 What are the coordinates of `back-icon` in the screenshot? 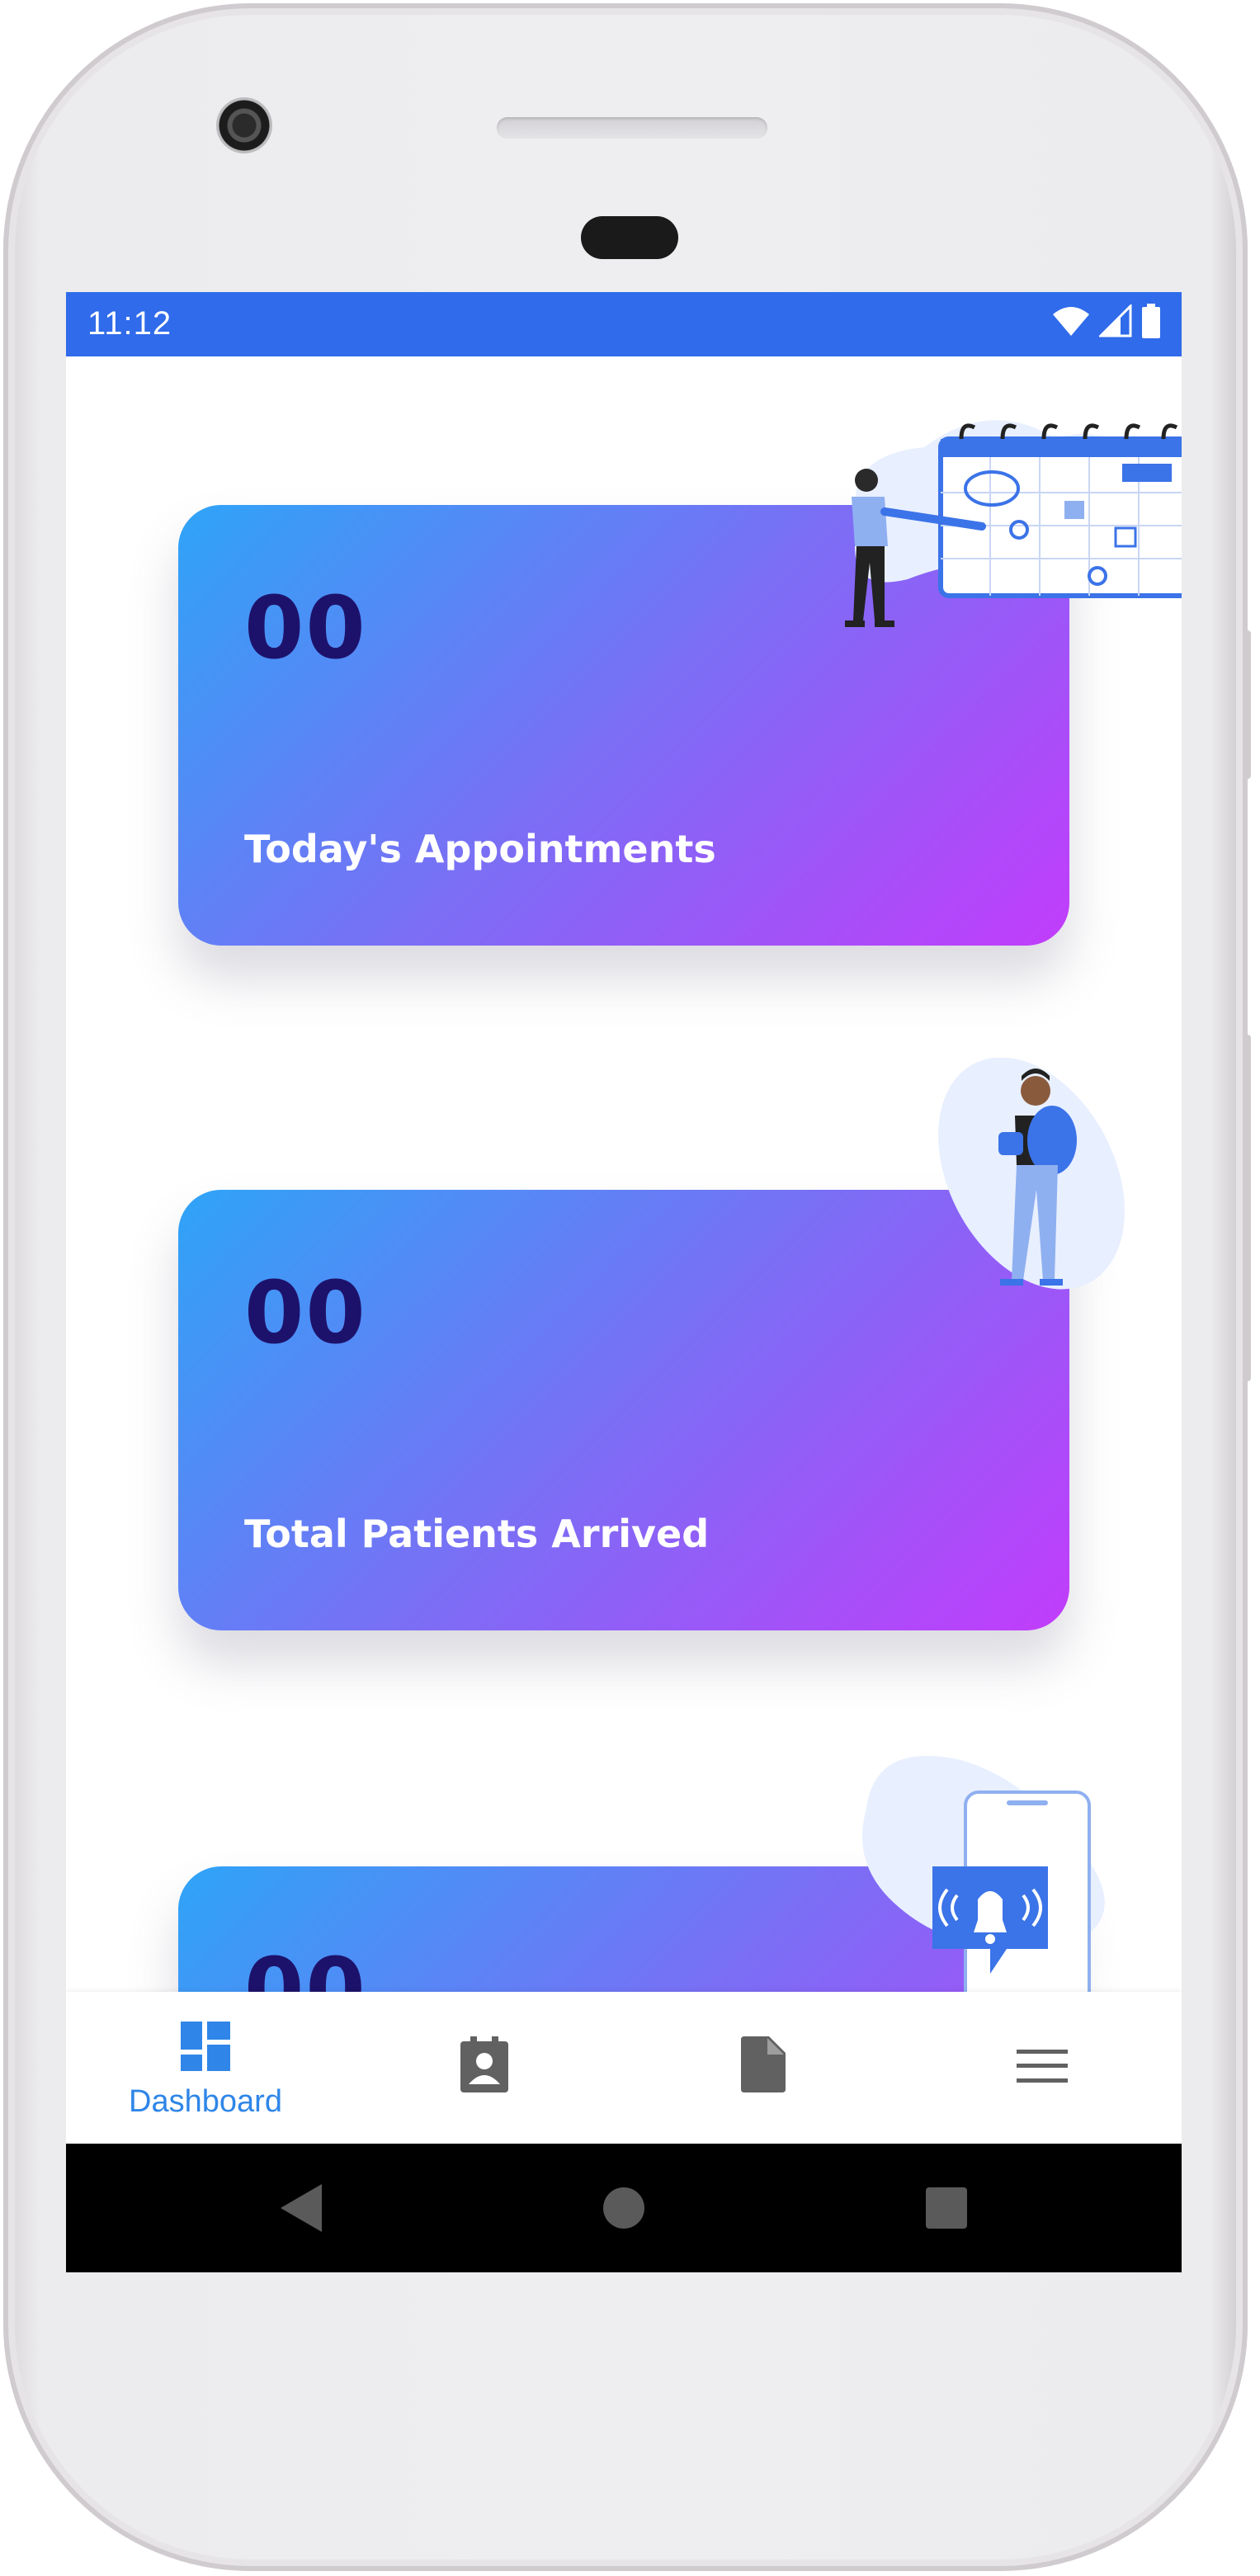 It's located at (302, 2208).